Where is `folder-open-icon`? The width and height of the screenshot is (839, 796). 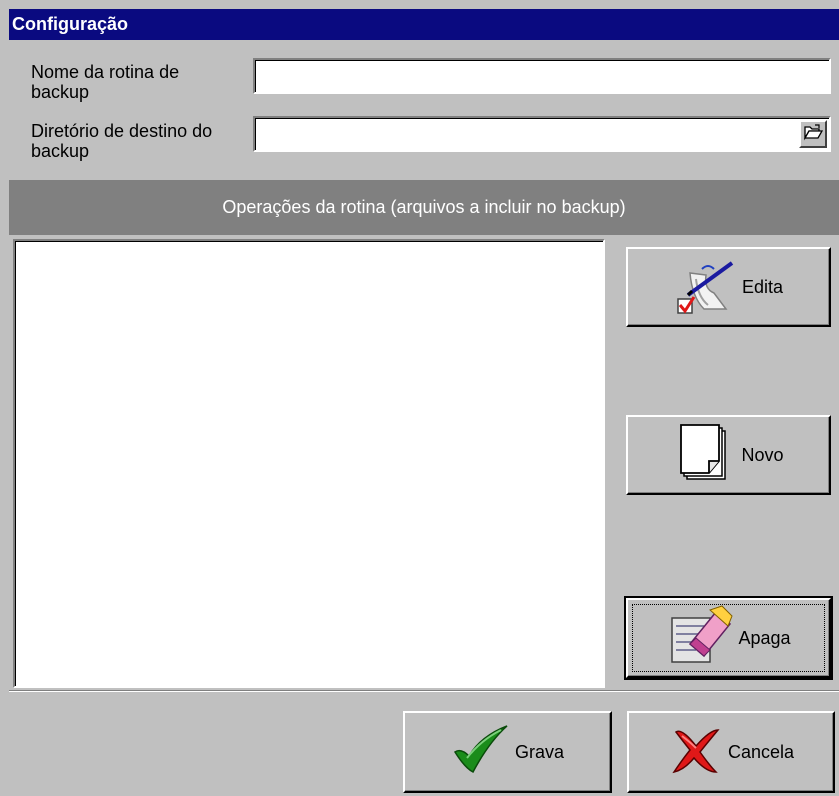 folder-open-icon is located at coordinates (813, 134).